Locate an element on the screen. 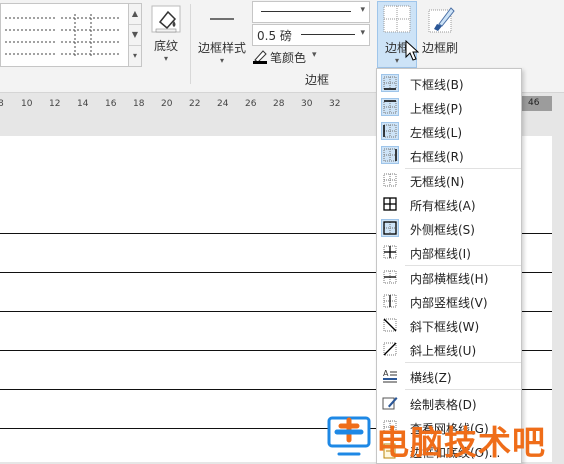 The height and width of the screenshot is (464, 564). menu-item-label: 内部框线(I) is located at coordinates (440, 254).